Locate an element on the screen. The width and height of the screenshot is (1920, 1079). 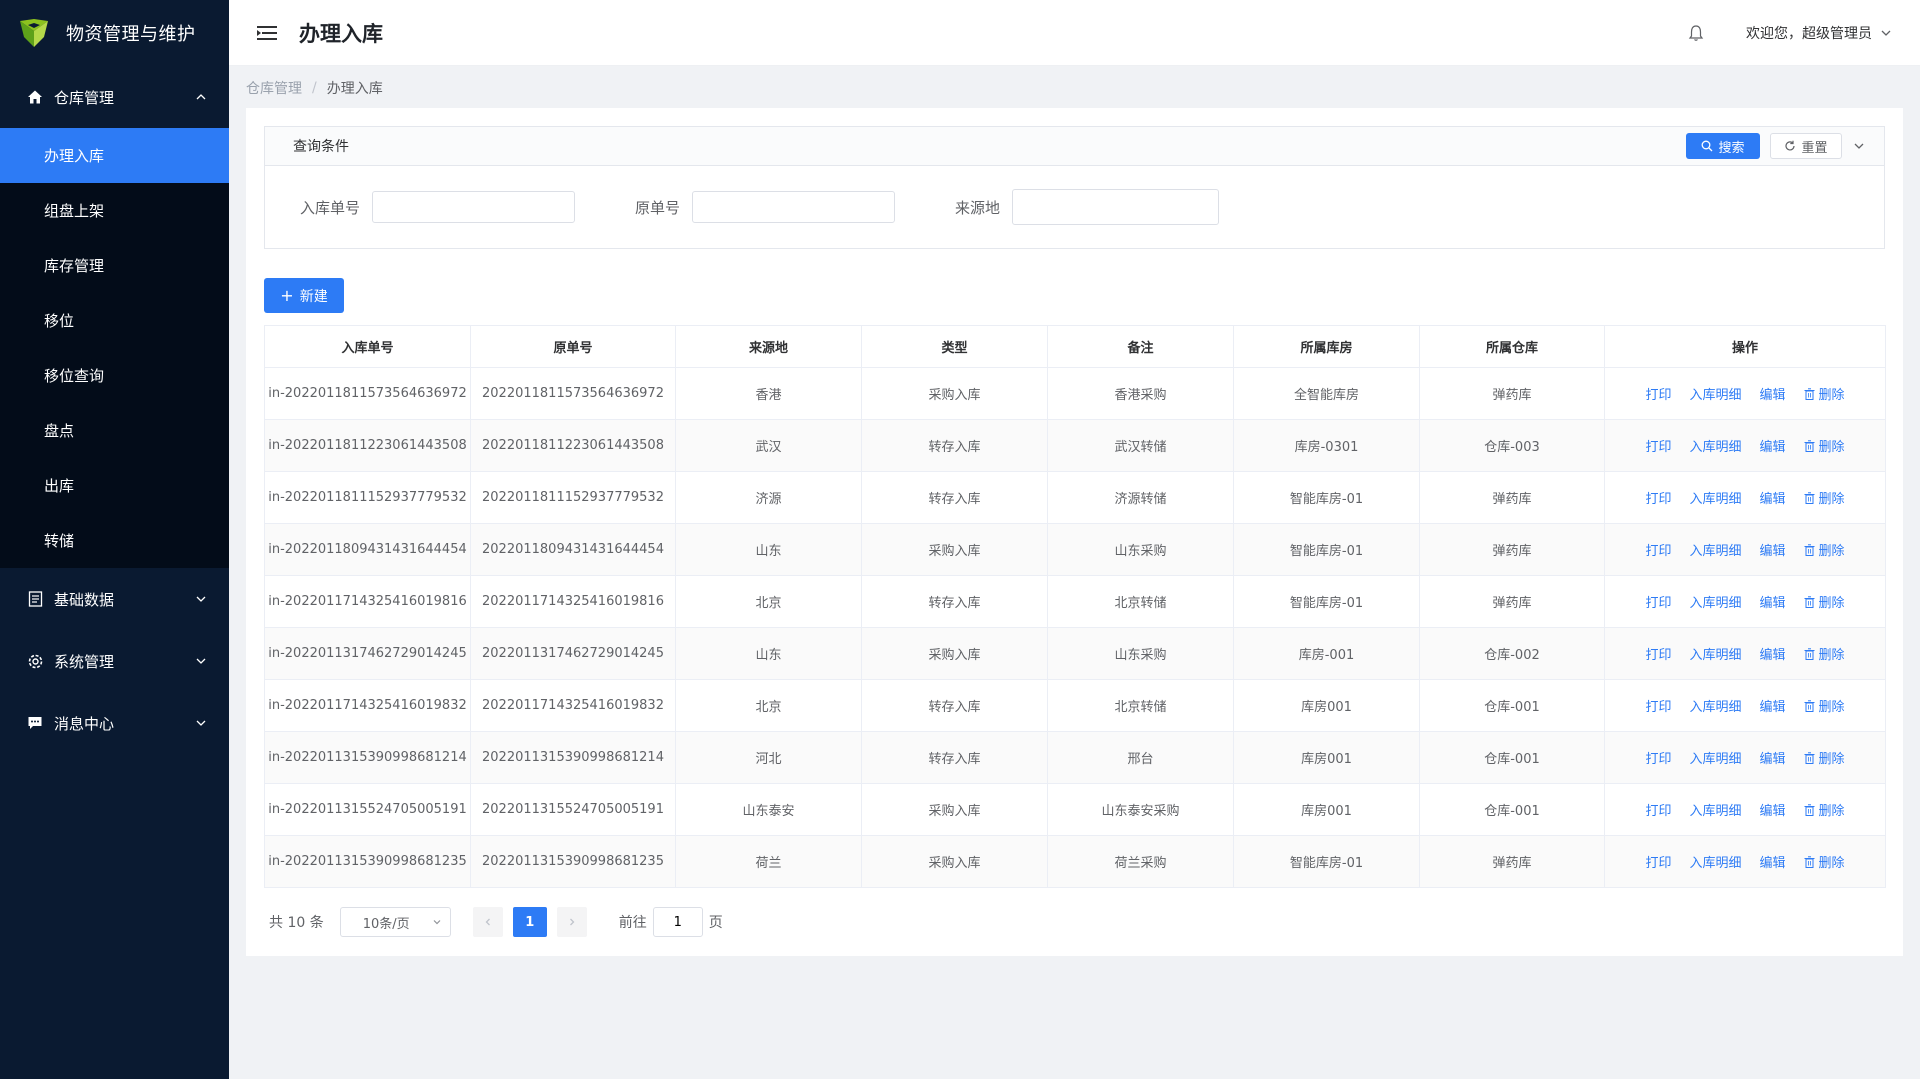
search-button: 搜索 is located at coordinates (1723, 146).